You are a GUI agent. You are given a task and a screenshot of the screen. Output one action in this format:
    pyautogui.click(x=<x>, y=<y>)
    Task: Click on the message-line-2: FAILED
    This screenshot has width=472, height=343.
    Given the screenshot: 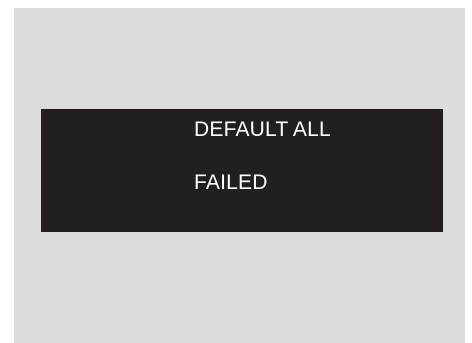 What is the action you would take?
    pyautogui.click(x=231, y=182)
    